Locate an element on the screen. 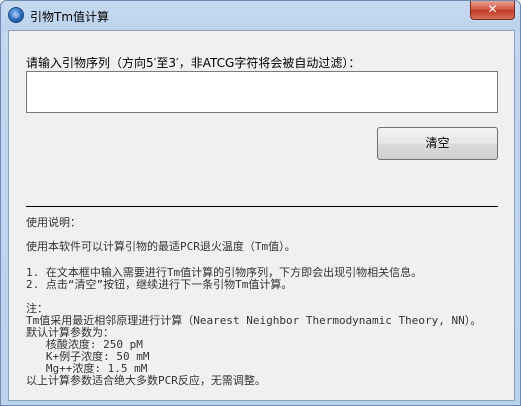 This screenshot has height=406, width=521. divider is located at coordinates (262, 206).